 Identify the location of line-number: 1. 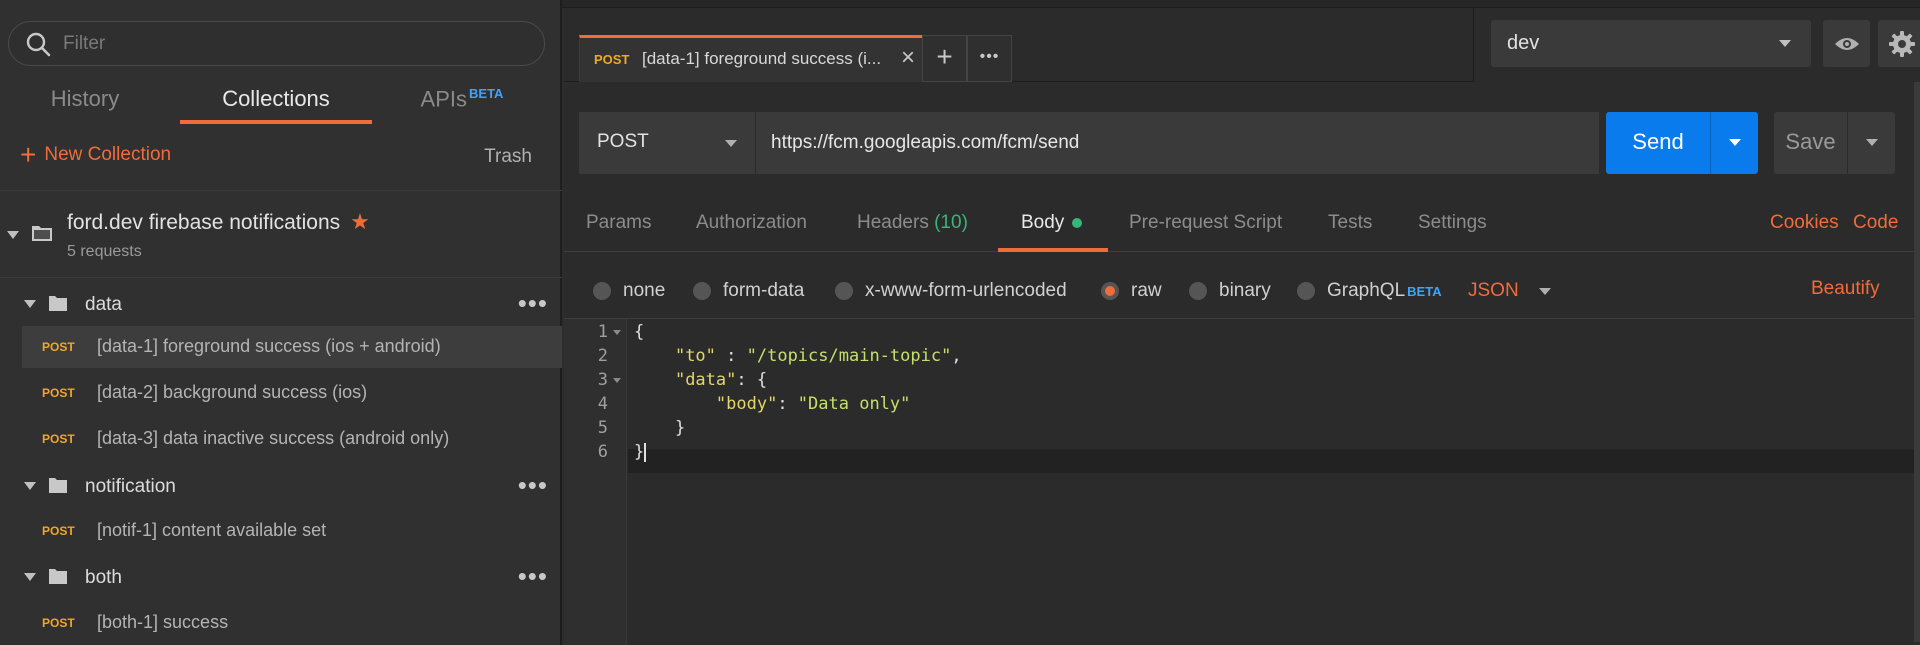
(602, 332).